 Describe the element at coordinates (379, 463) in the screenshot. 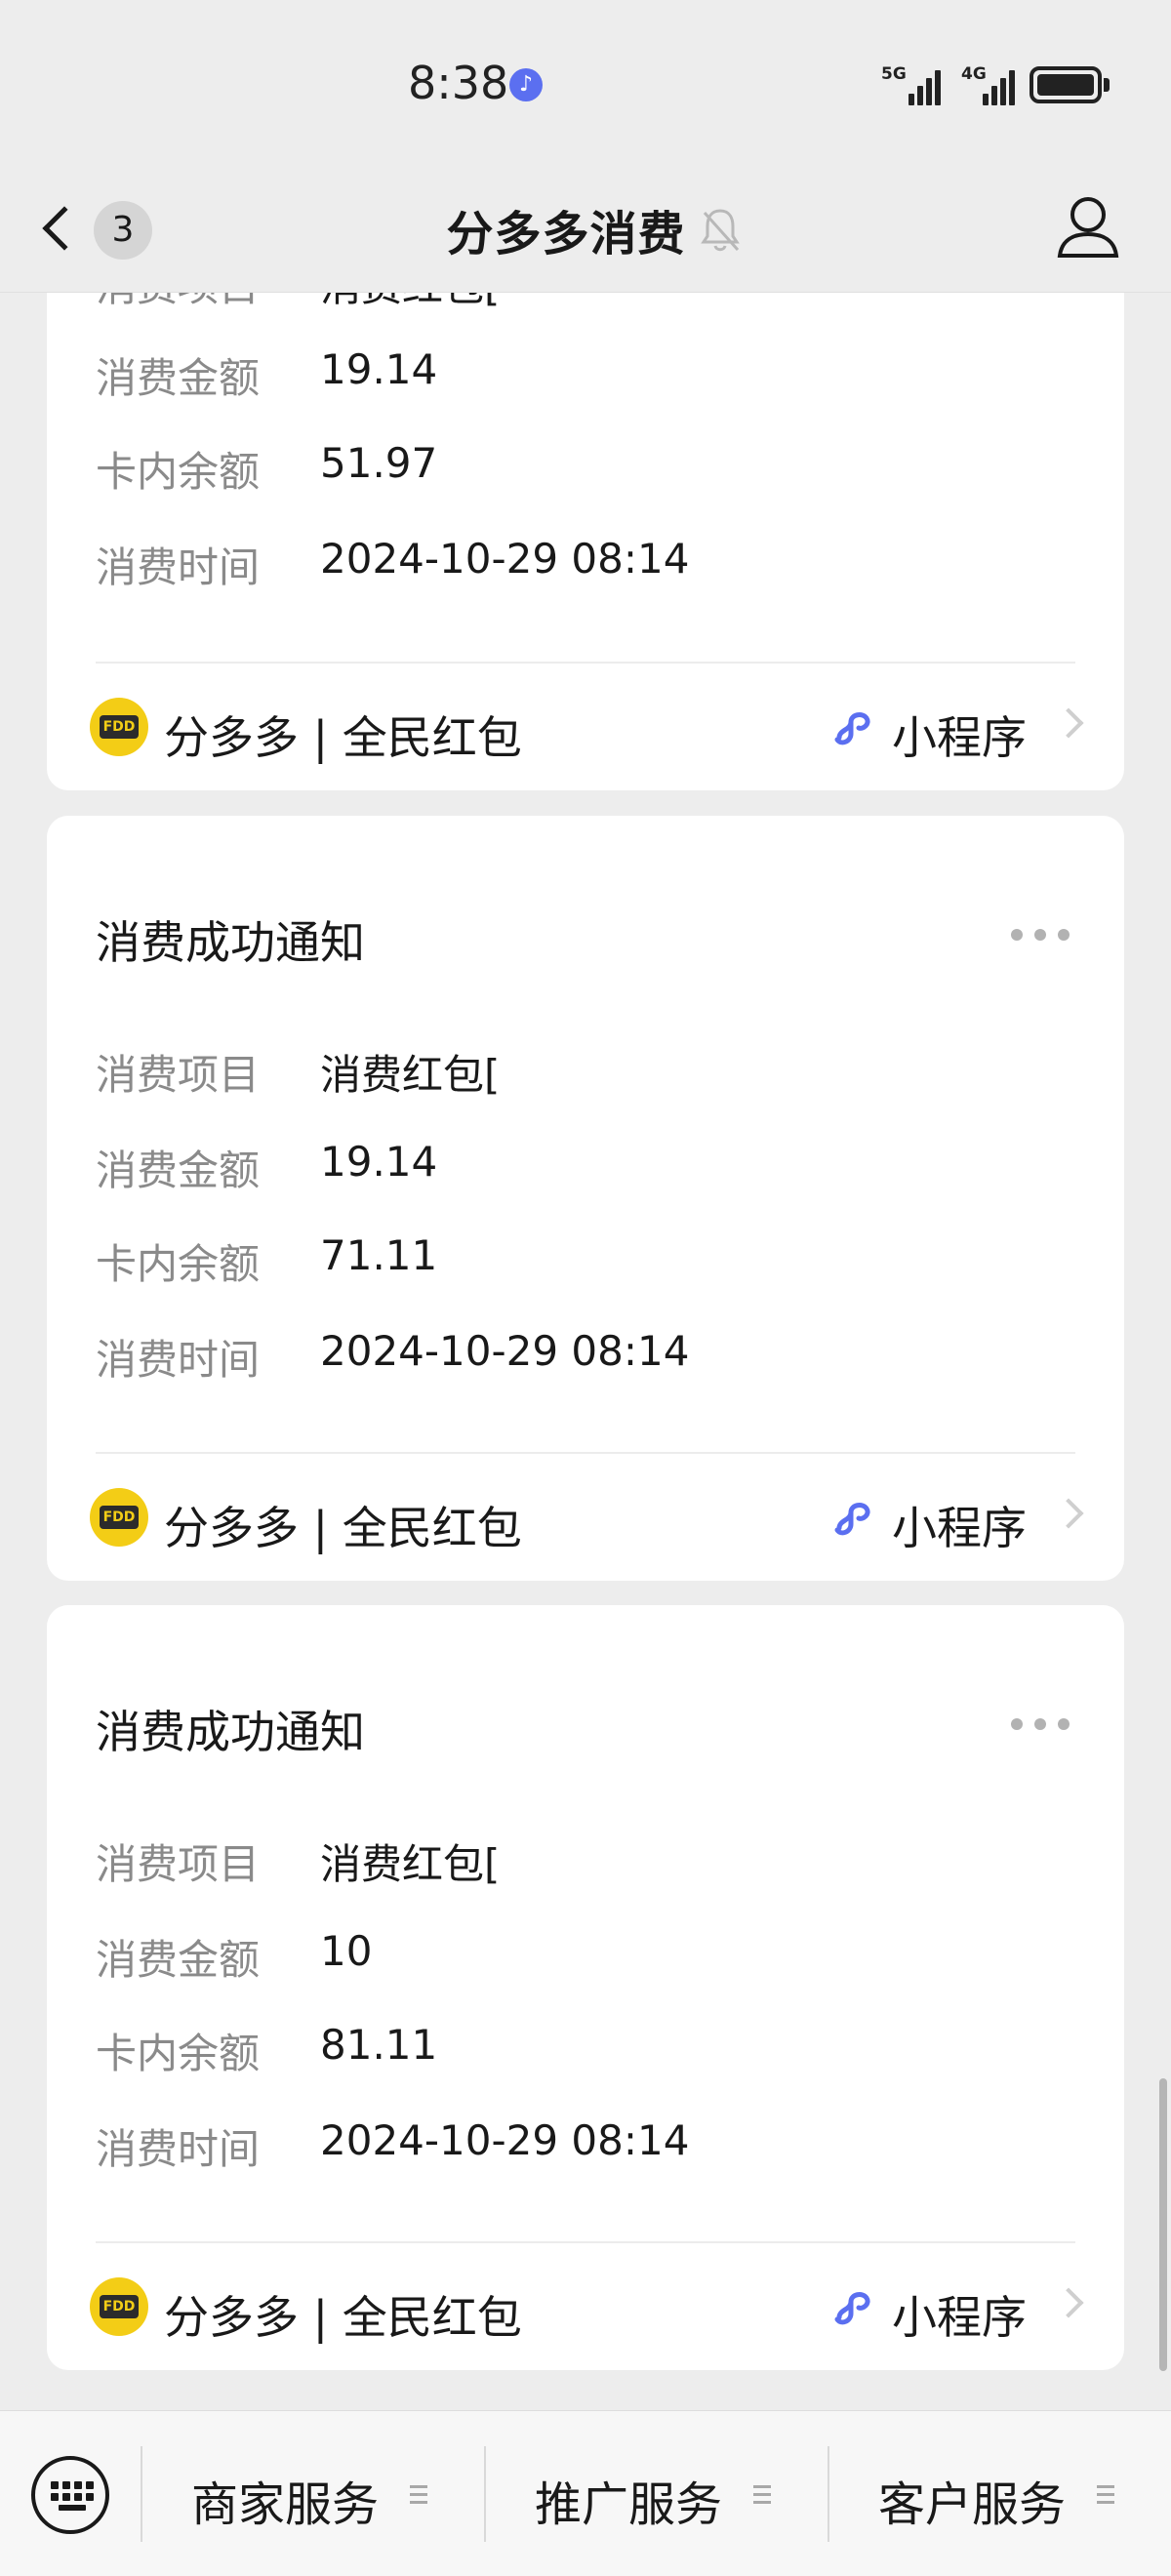

I see `balance-value: 51.97` at that location.